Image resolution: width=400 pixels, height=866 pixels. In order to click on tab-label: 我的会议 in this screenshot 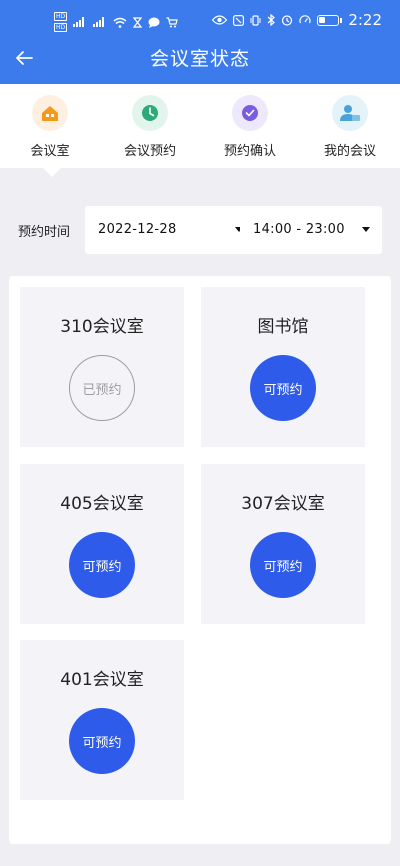, I will do `click(349, 151)`.